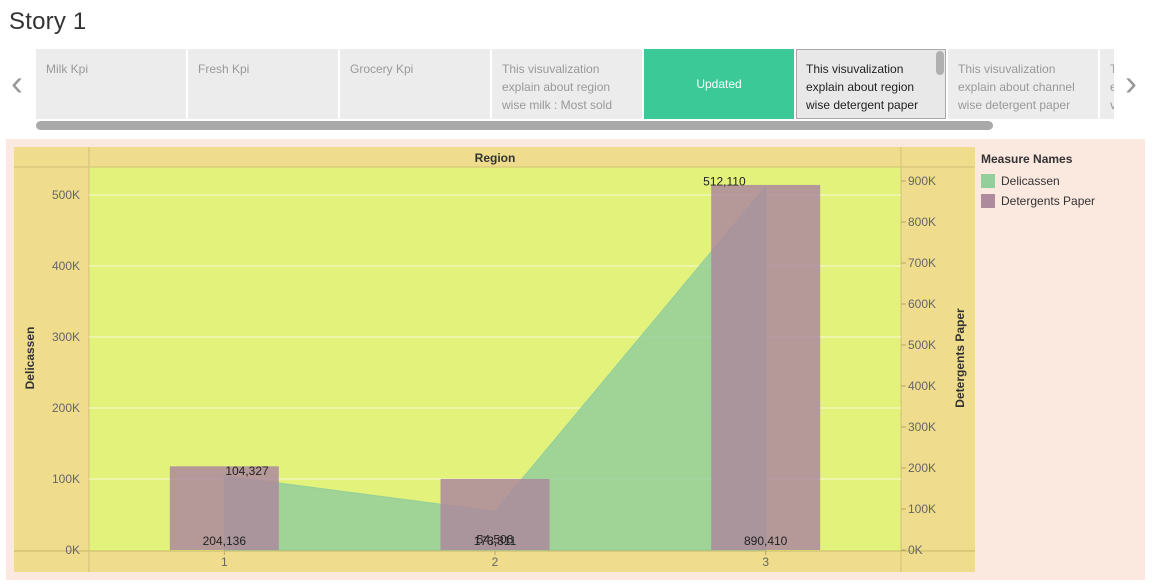 This screenshot has height=587, width=1154. I want to click on column-header-region: Region, so click(495, 158).